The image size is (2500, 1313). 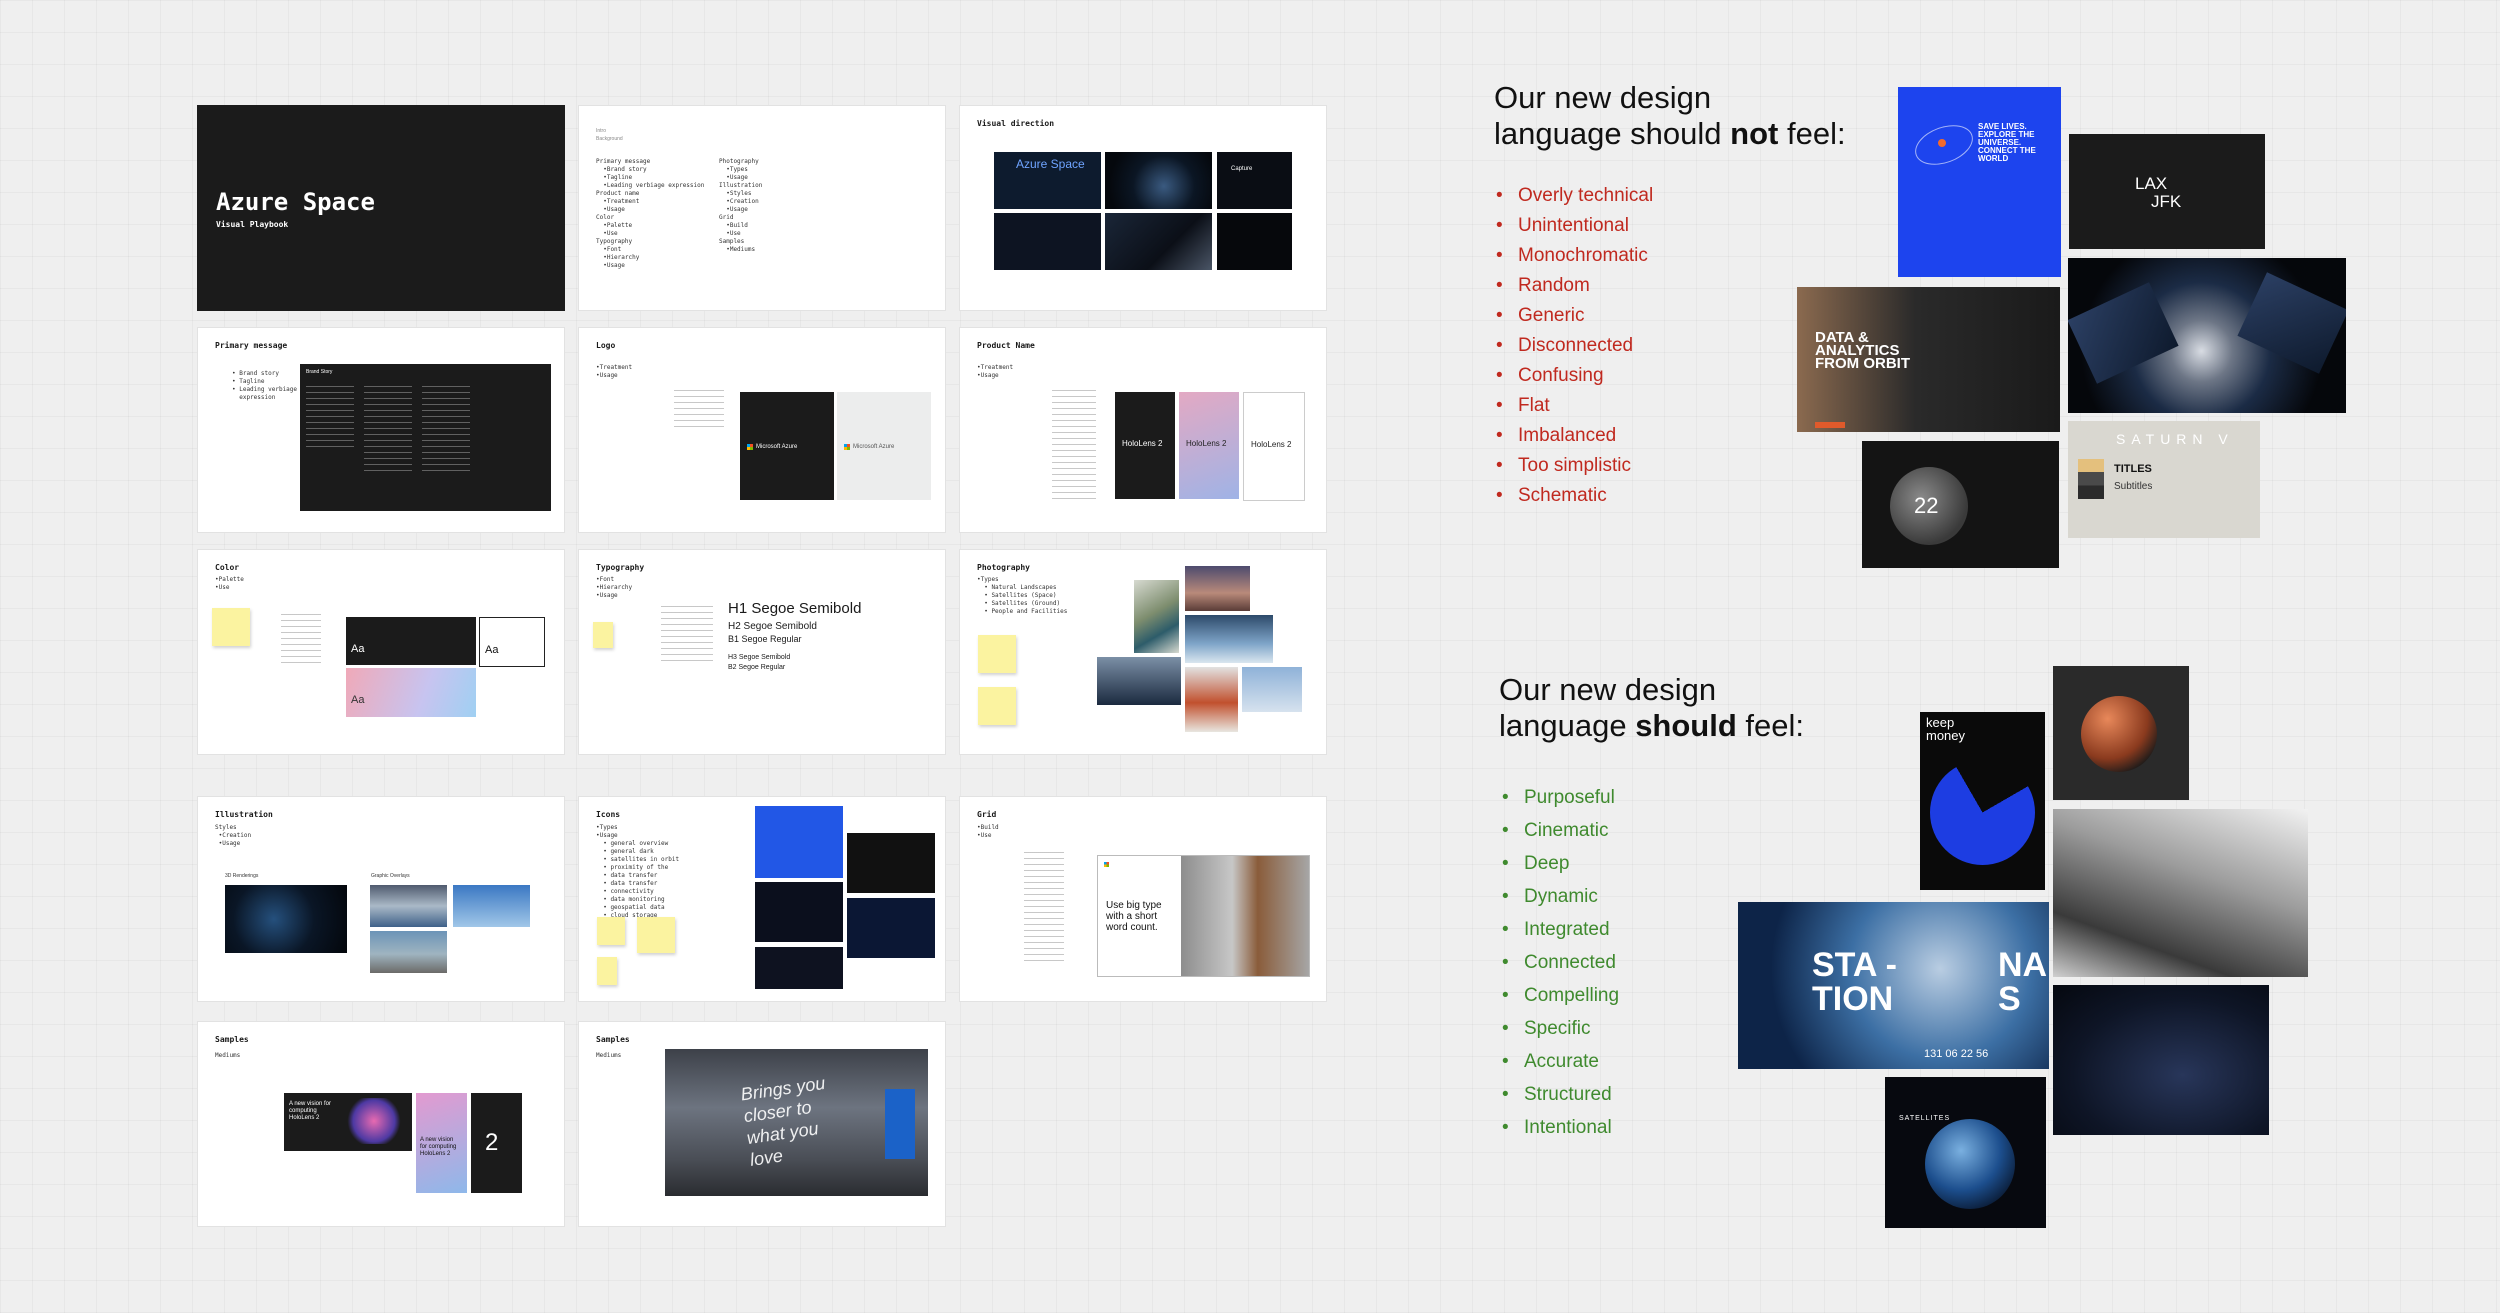 I want to click on earth-globe, so click(x=1970, y=1164).